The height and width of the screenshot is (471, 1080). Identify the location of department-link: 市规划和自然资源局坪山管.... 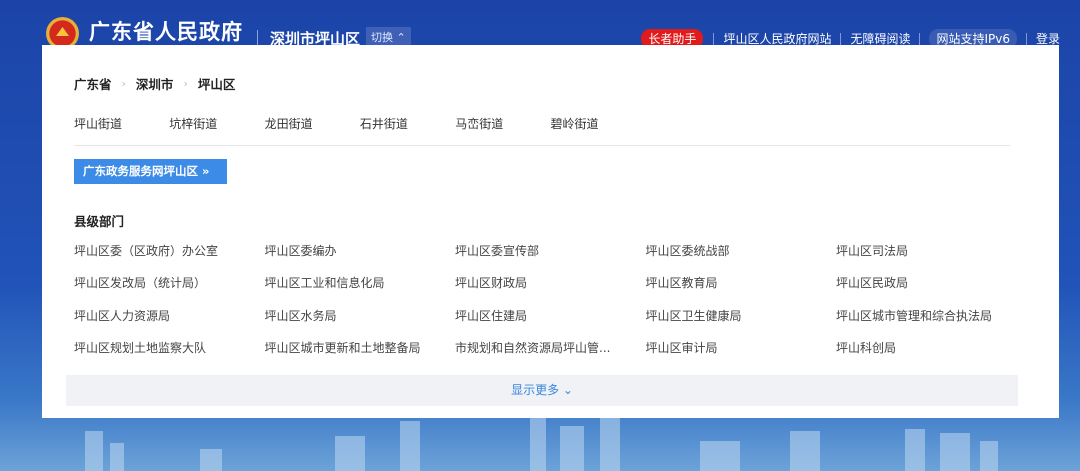
(532, 347).